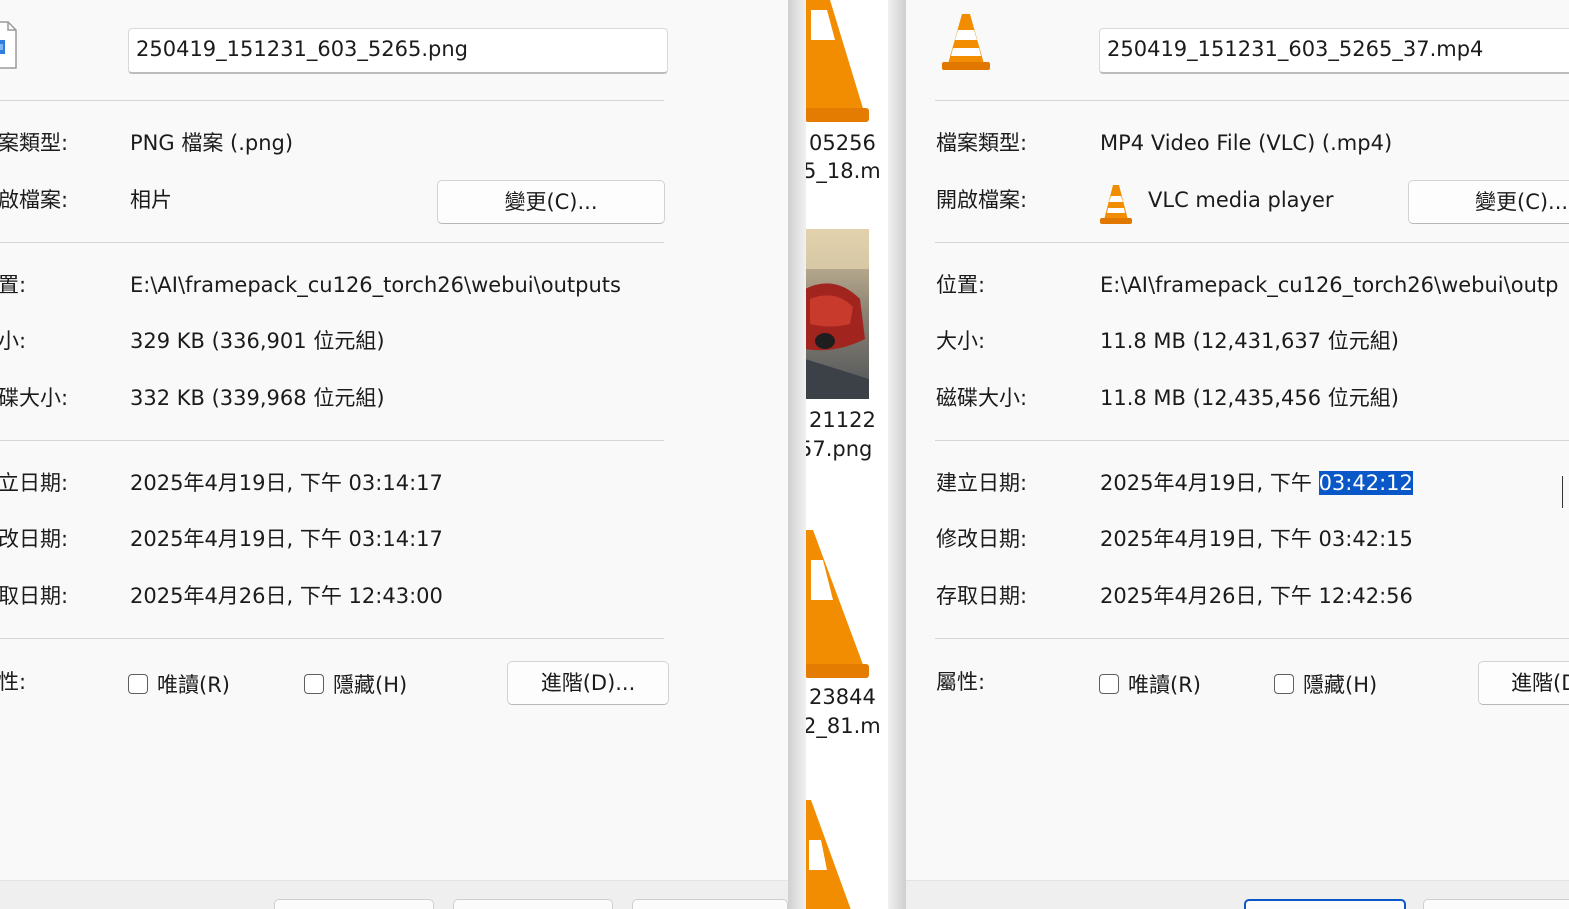  What do you see at coordinates (961, 682) in the screenshot?
I see `attributes-label: 屬性:` at bounding box center [961, 682].